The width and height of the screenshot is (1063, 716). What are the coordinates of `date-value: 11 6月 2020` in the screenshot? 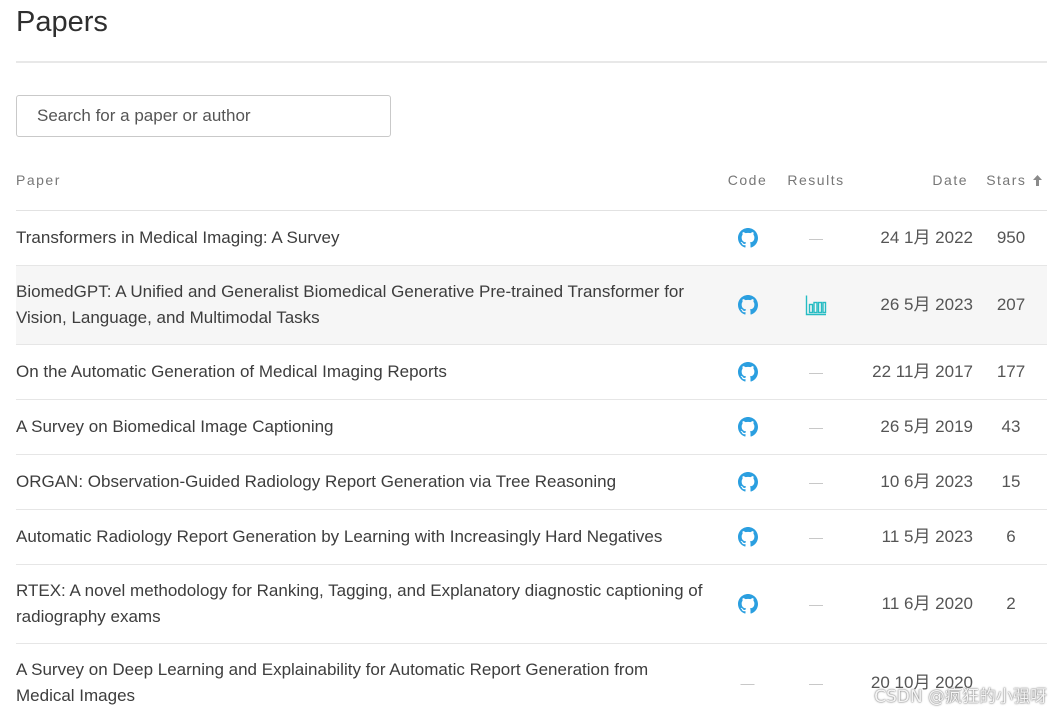 It's located at (927, 603).